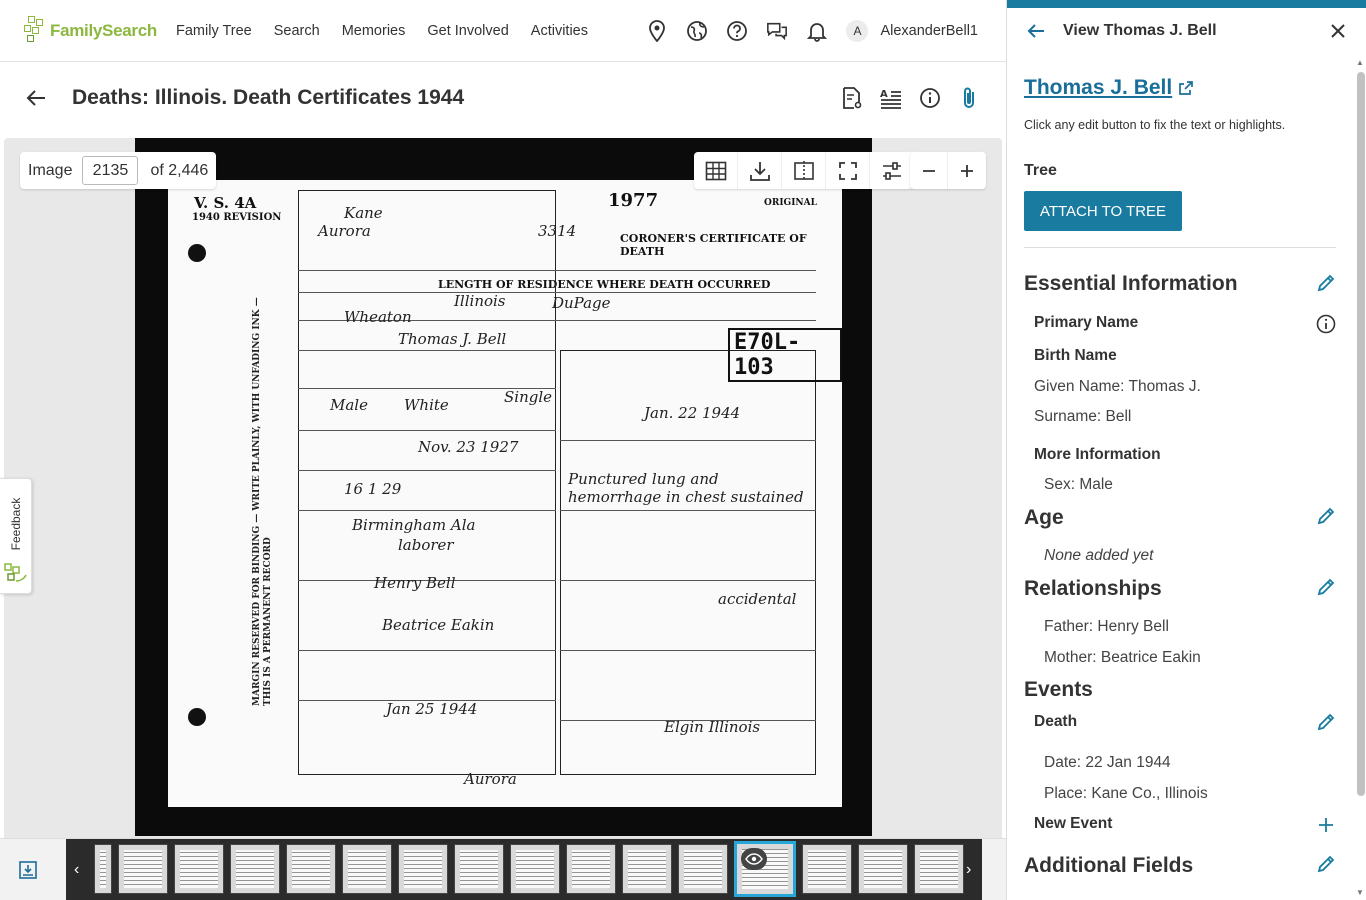 This screenshot has height=900, width=1366. I want to click on hw-undertaker-city: Aurora, so click(490, 779).